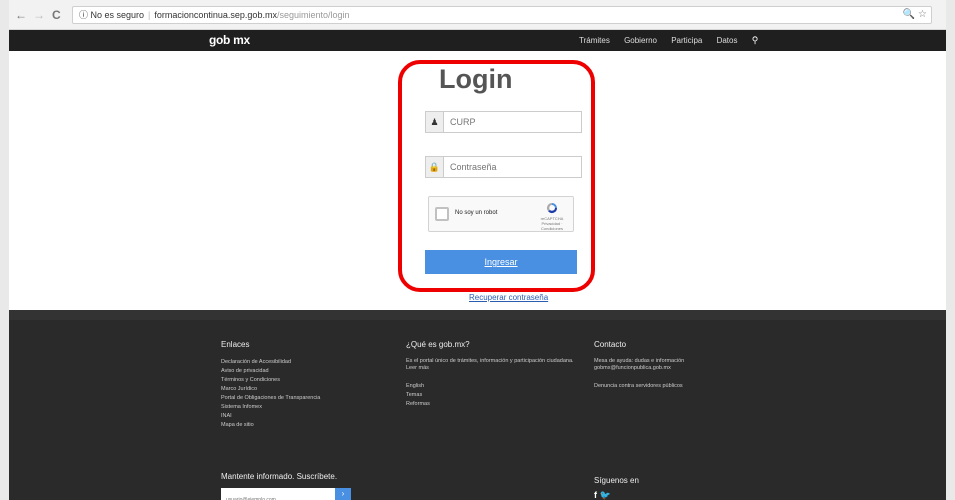  What do you see at coordinates (512, 167) in the screenshot?
I see `password-input` at bounding box center [512, 167].